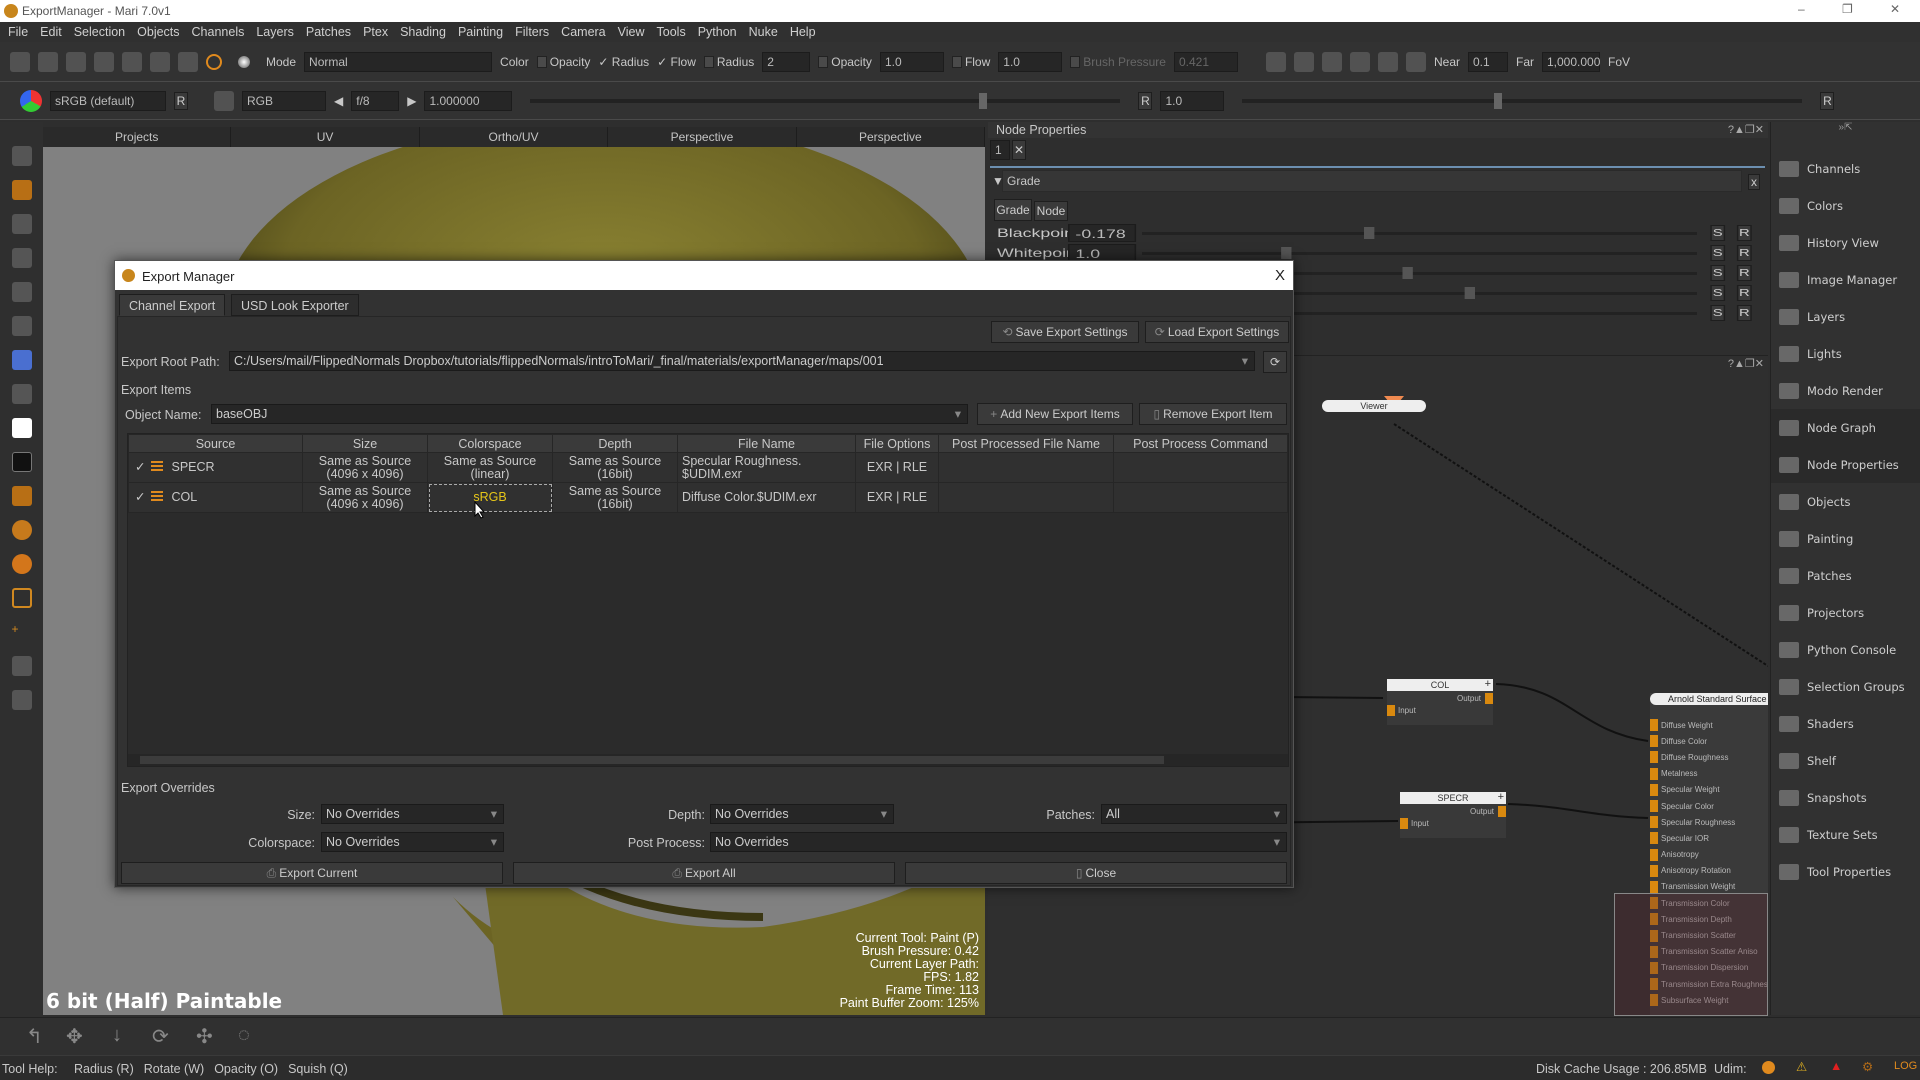 The height and width of the screenshot is (1080, 1920). What do you see at coordinates (1194, 814) in the screenshot?
I see `patches-select: All` at bounding box center [1194, 814].